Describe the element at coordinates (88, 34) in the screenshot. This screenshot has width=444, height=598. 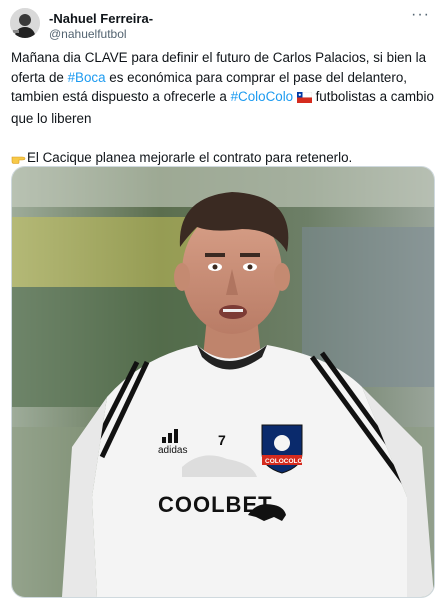
I see `author-handle: @nahuelfutbol` at that location.